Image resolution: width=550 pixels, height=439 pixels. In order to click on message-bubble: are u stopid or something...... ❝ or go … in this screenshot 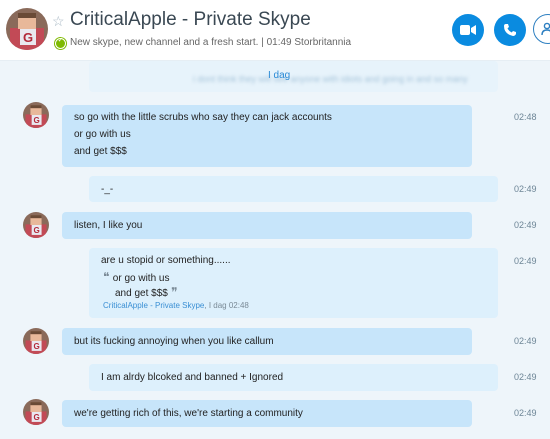, I will do `click(293, 283)`.